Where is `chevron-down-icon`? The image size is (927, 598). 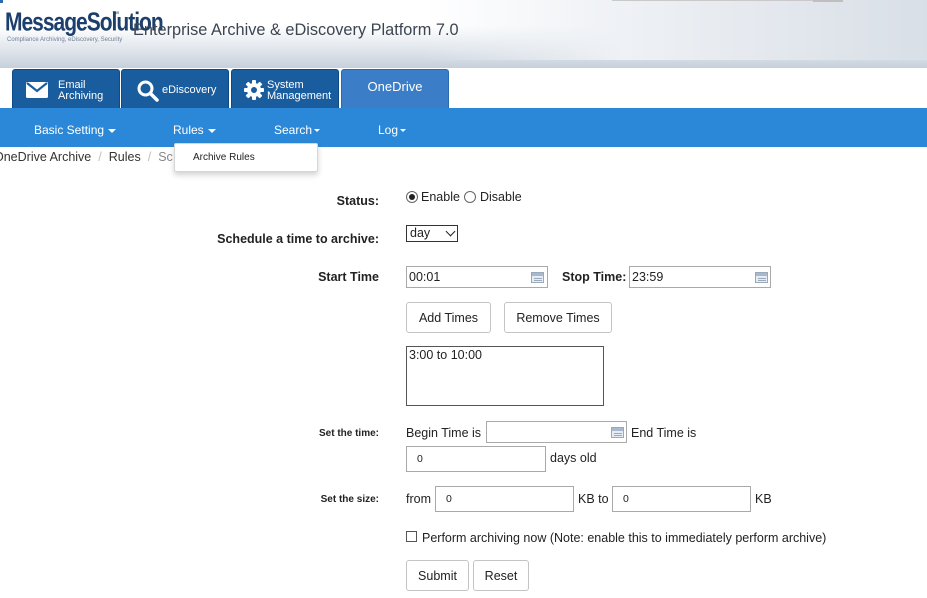
chevron-down-icon is located at coordinates (450, 231).